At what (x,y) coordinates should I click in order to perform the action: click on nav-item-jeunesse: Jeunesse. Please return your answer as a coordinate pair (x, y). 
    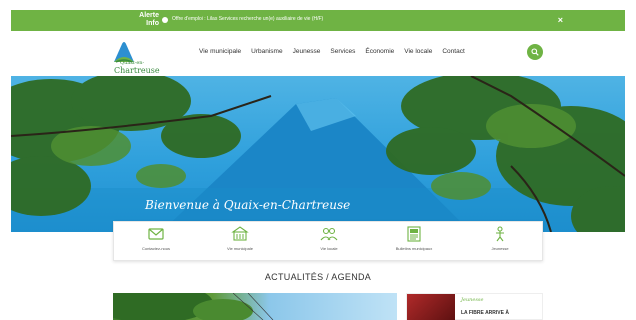
    Looking at the image, I should click on (307, 51).